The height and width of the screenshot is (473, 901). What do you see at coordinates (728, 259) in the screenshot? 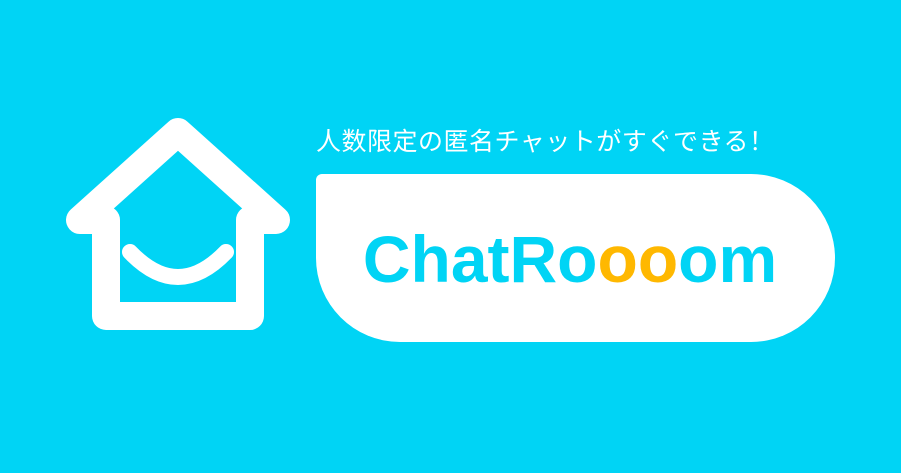
I see `wordmark-end: om` at bounding box center [728, 259].